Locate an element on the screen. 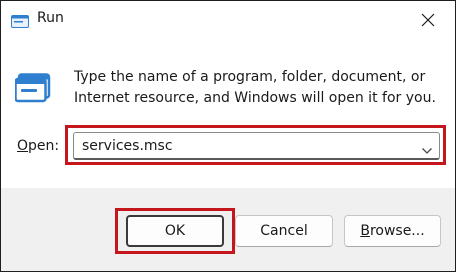 The image size is (456, 272). title-bar: Run is located at coordinates (228, 21).